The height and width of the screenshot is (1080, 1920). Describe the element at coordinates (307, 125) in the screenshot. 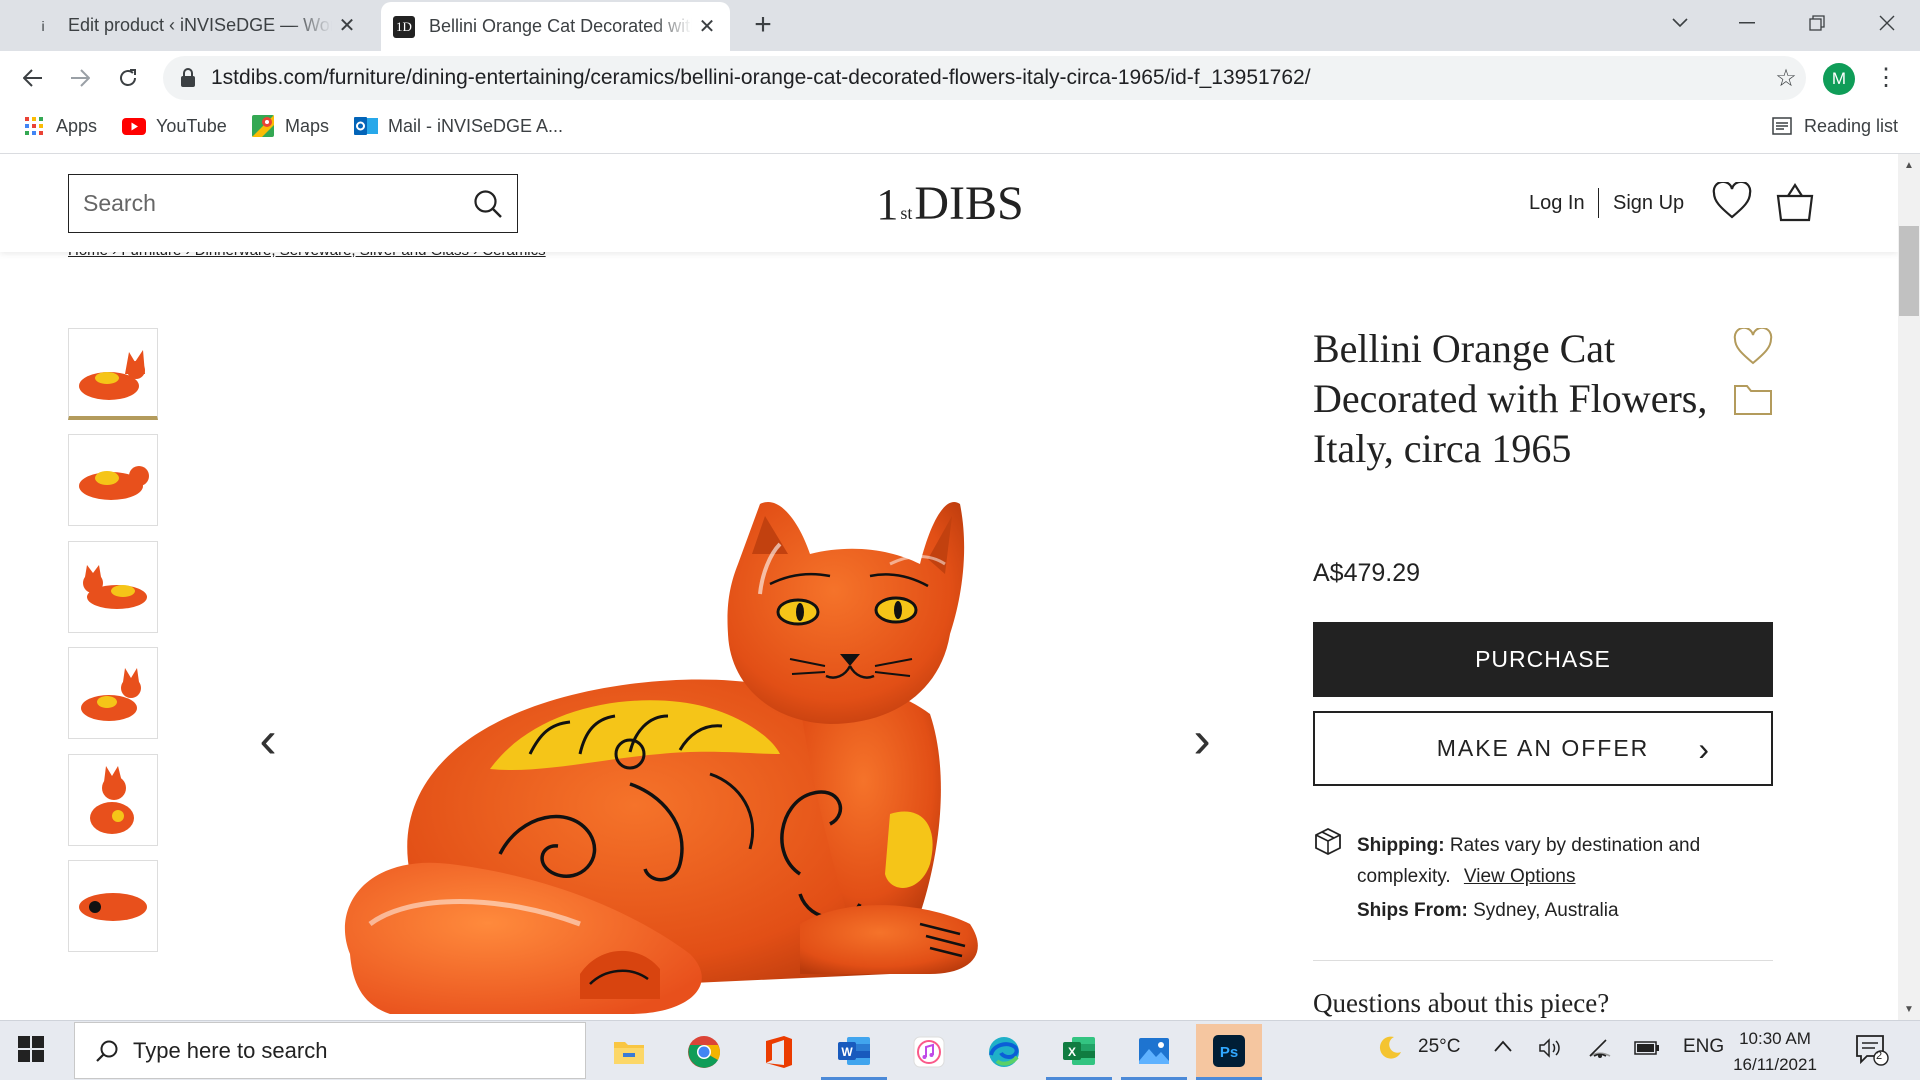

I see `bookmark-label: Maps` at that location.